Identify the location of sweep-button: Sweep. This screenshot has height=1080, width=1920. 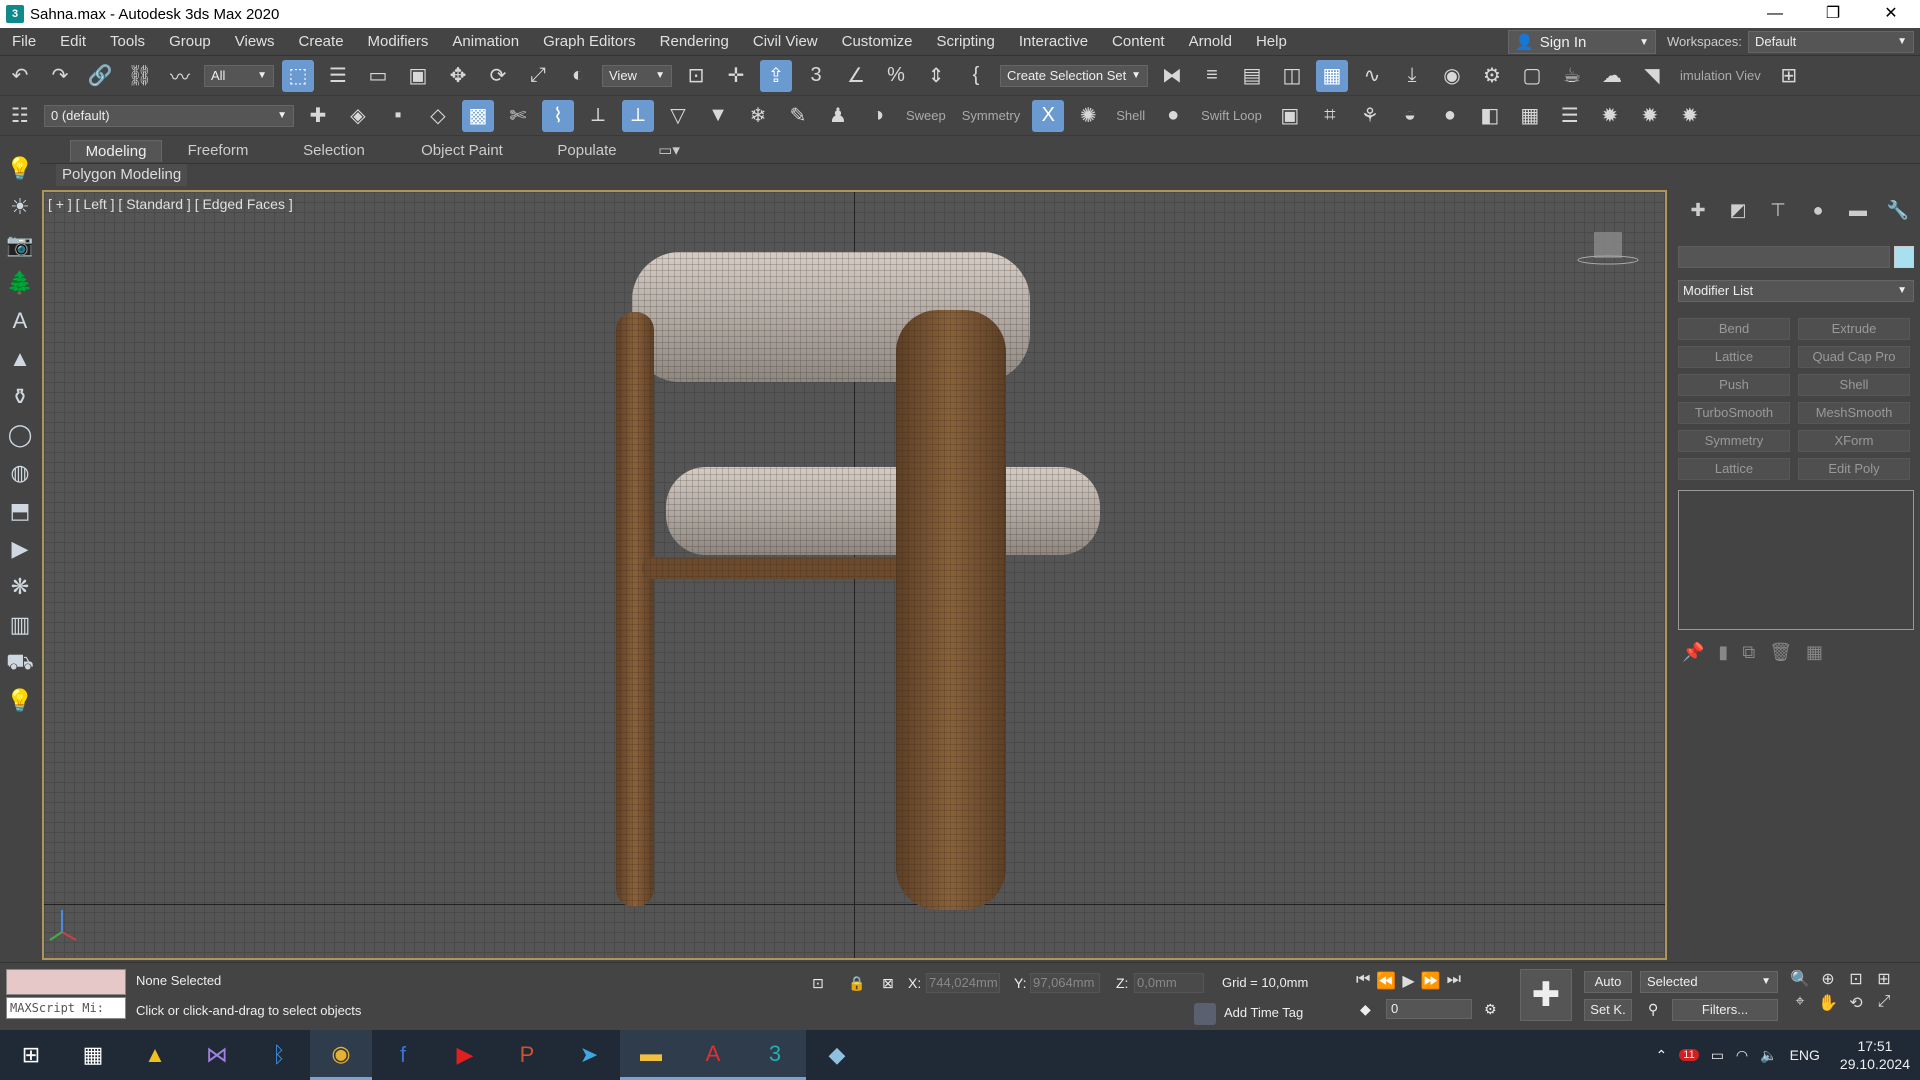
(926, 115).